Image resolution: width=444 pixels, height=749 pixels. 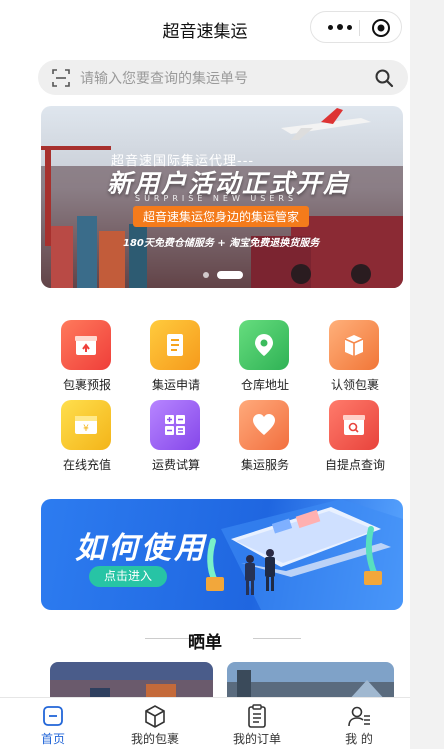 I want to click on banner-offer-line: 180天免费仓储服务 + 淘宝免费退换货服务, so click(x=221, y=243).